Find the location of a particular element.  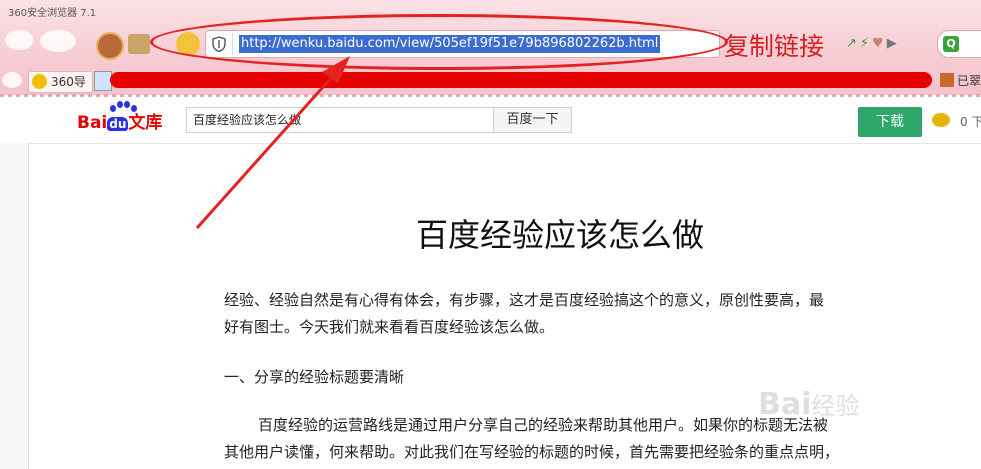

wenku-search-input: 百度经验应该怎么做 is located at coordinates (340, 120).